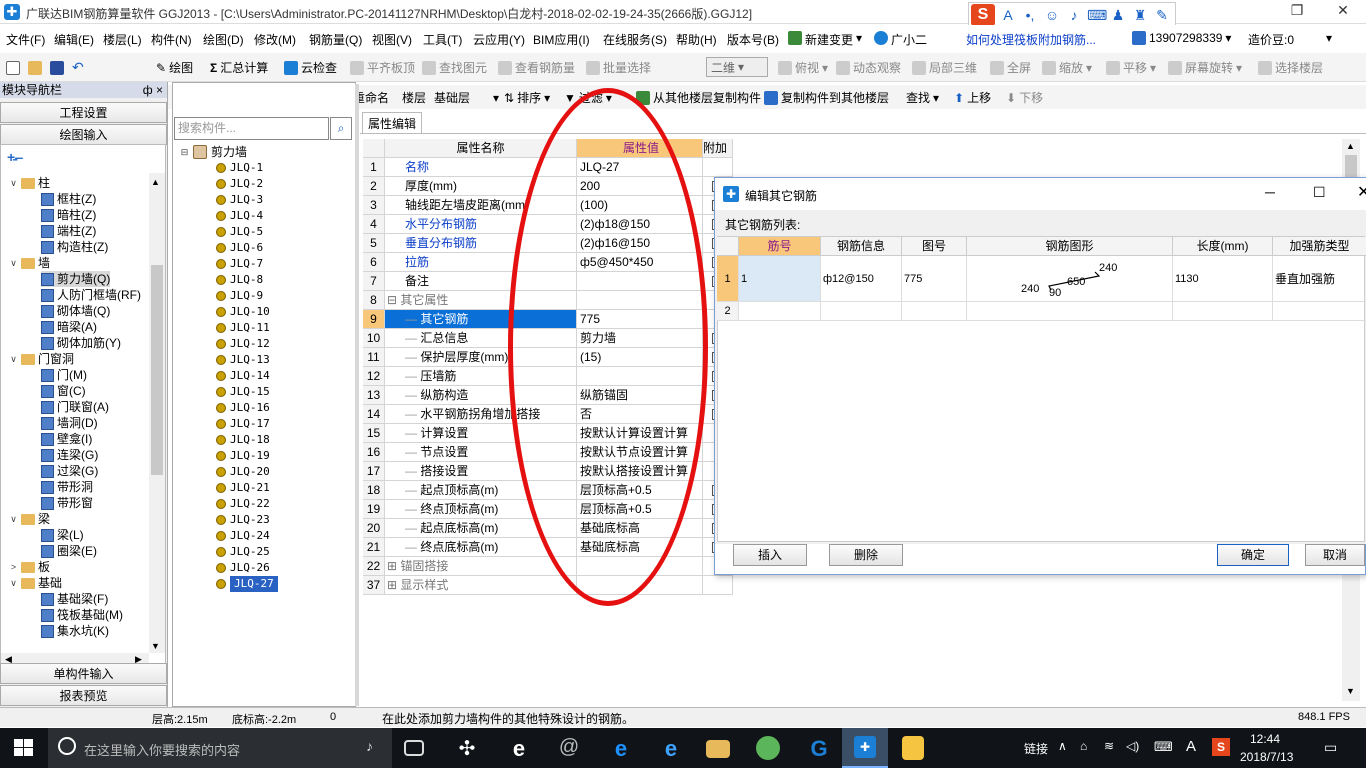  What do you see at coordinates (481, 566) in the screenshot?
I see `property-name-cell: ⊞ 锚固搭接` at bounding box center [481, 566].